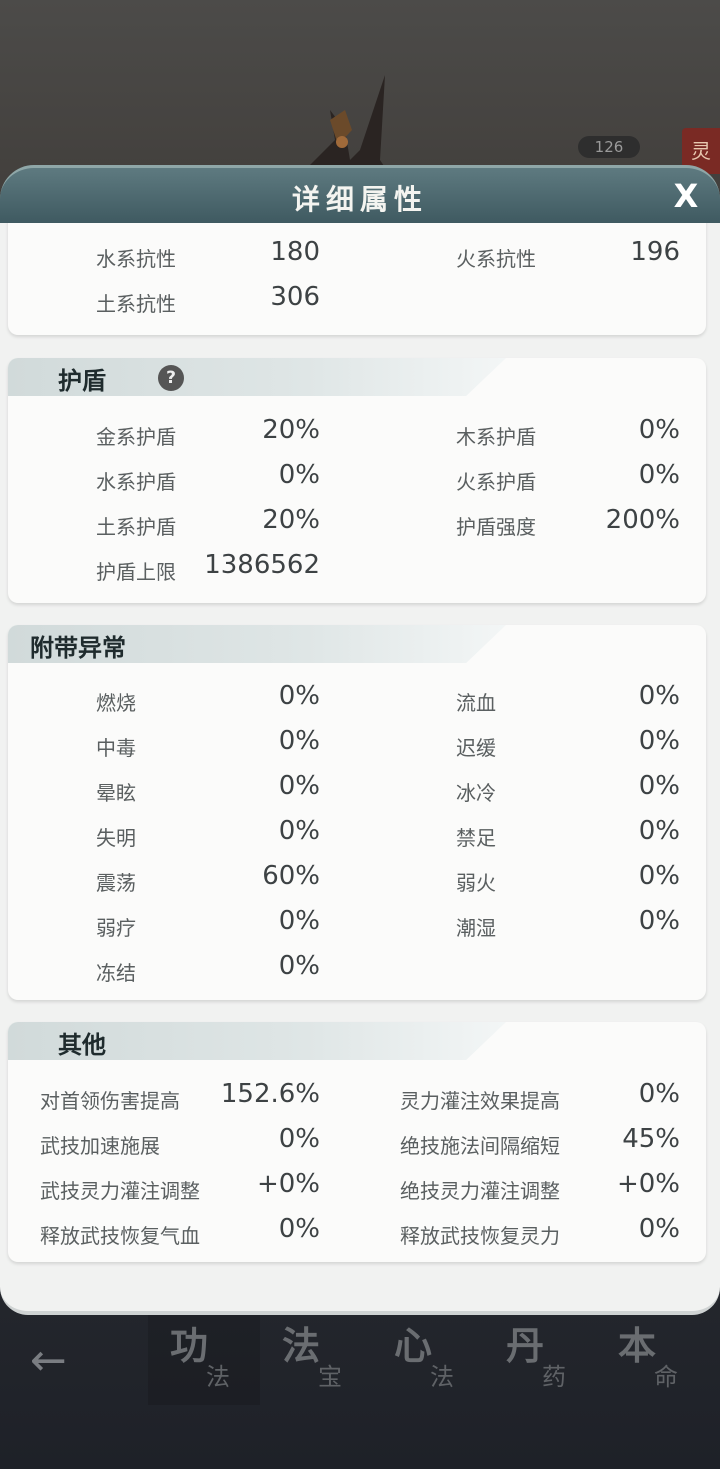  What do you see at coordinates (525, 1346) in the screenshot?
I see `tab-big-char: 丹` at bounding box center [525, 1346].